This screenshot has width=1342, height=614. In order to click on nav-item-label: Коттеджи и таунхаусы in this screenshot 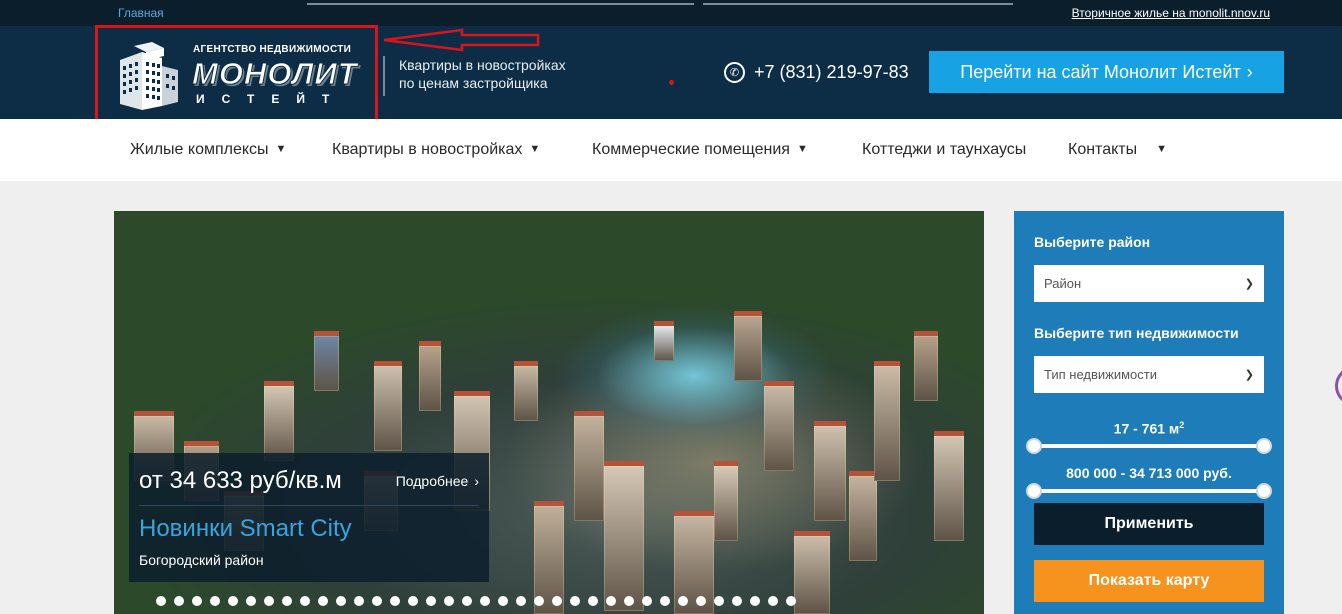, I will do `click(944, 149)`.